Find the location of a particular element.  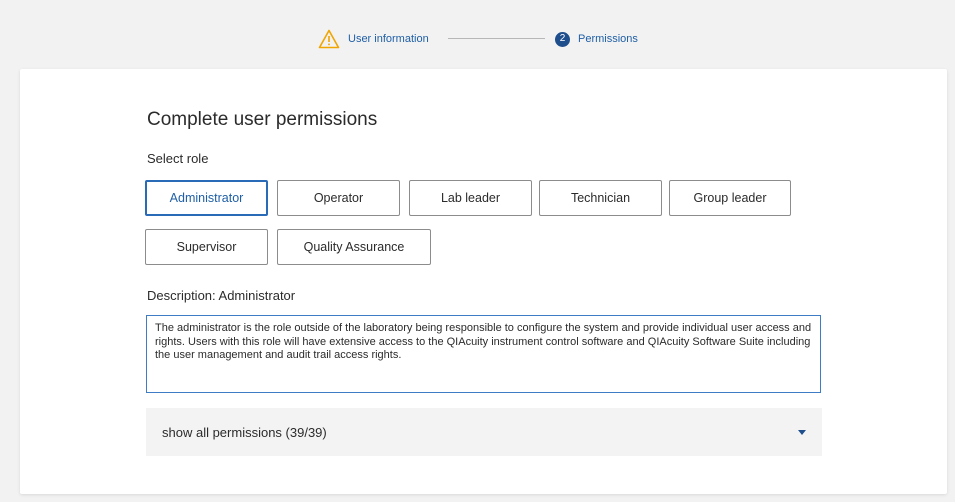

permissions-toggle-label: show all permissions (39/39) is located at coordinates (244, 432).